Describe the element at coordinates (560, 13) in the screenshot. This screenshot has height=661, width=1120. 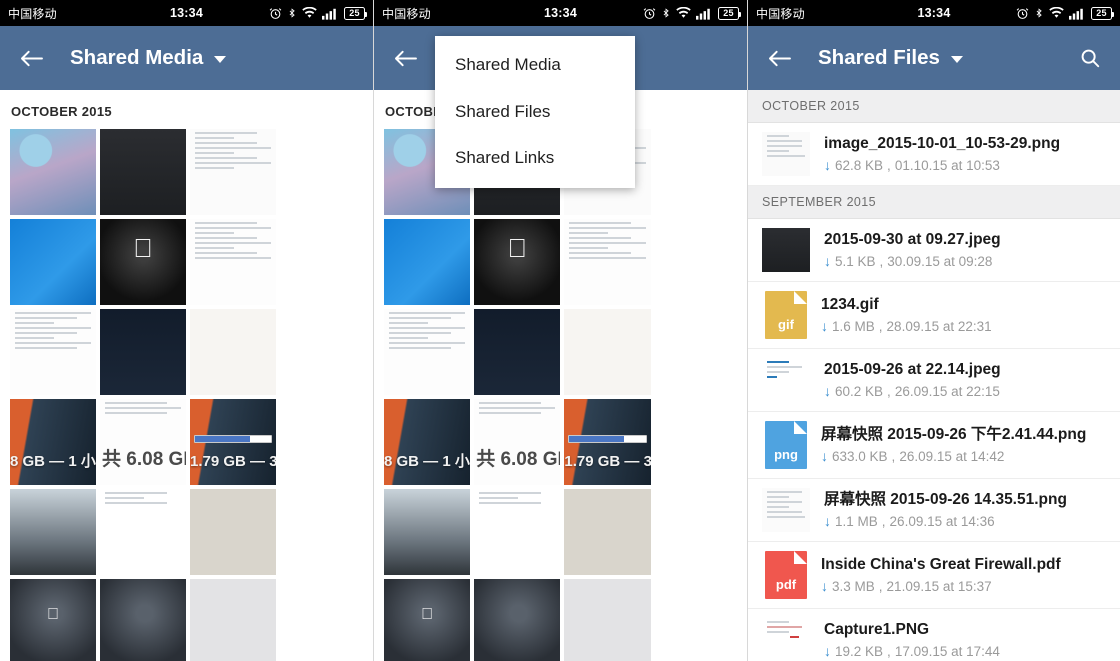
I see `status-bar: 中国移动 13:34 25` at that location.